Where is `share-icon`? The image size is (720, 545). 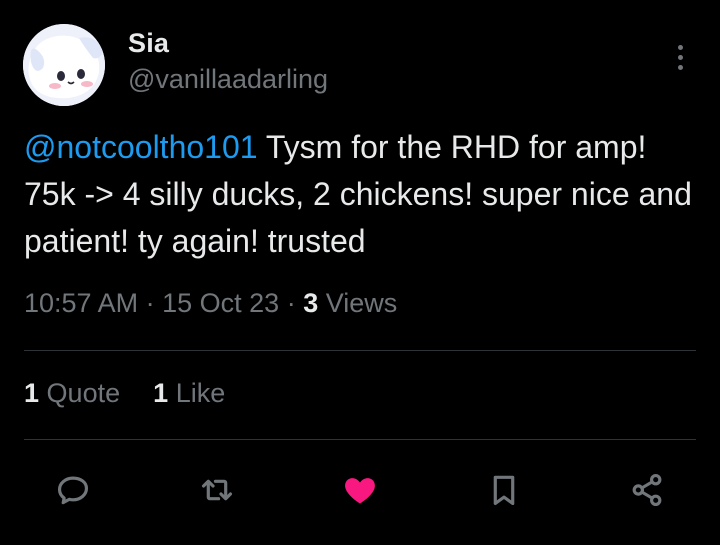
share-icon is located at coordinates (647, 490).